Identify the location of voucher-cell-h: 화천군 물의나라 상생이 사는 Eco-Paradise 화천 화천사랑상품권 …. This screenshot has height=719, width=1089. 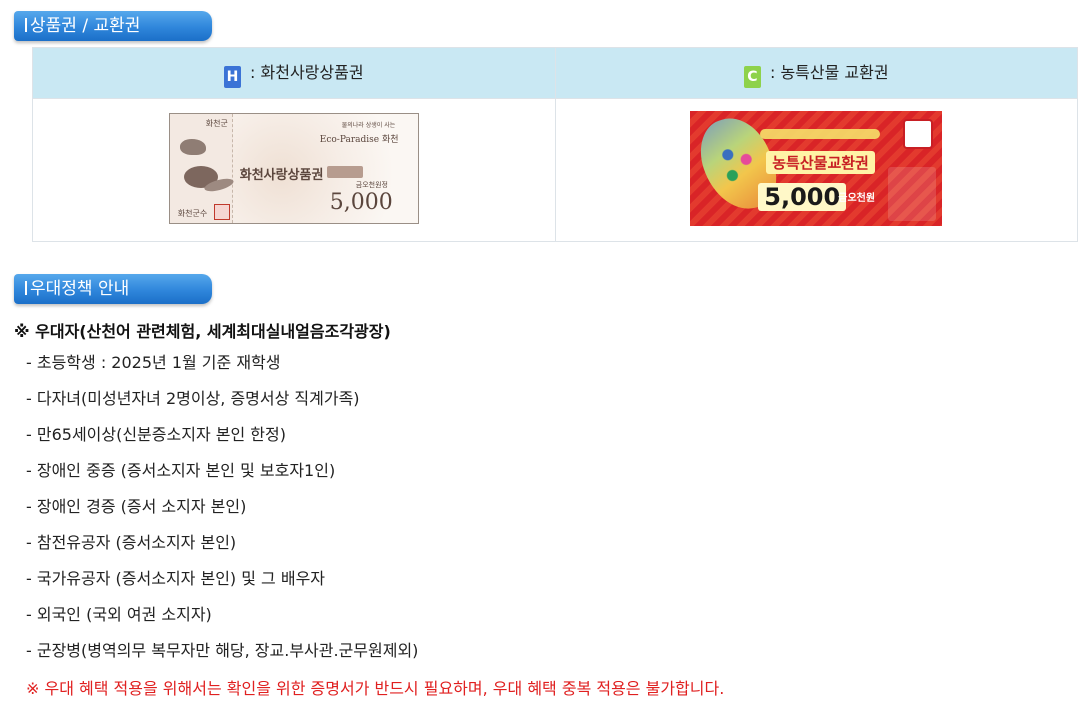
(294, 170).